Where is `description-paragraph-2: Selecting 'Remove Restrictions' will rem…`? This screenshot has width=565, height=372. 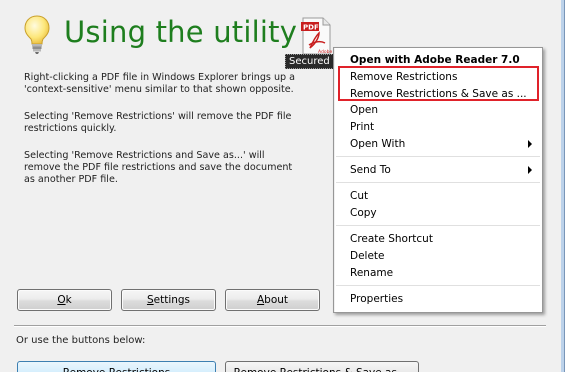 description-paragraph-2: Selecting 'Remove Restrictions' will rem… is located at coordinates (158, 122).